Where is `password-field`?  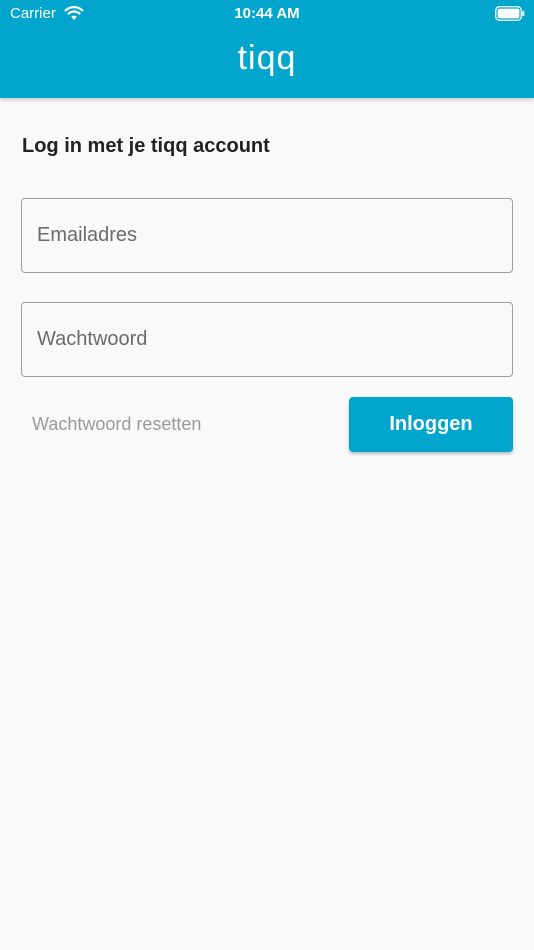
password-field is located at coordinates (267, 339).